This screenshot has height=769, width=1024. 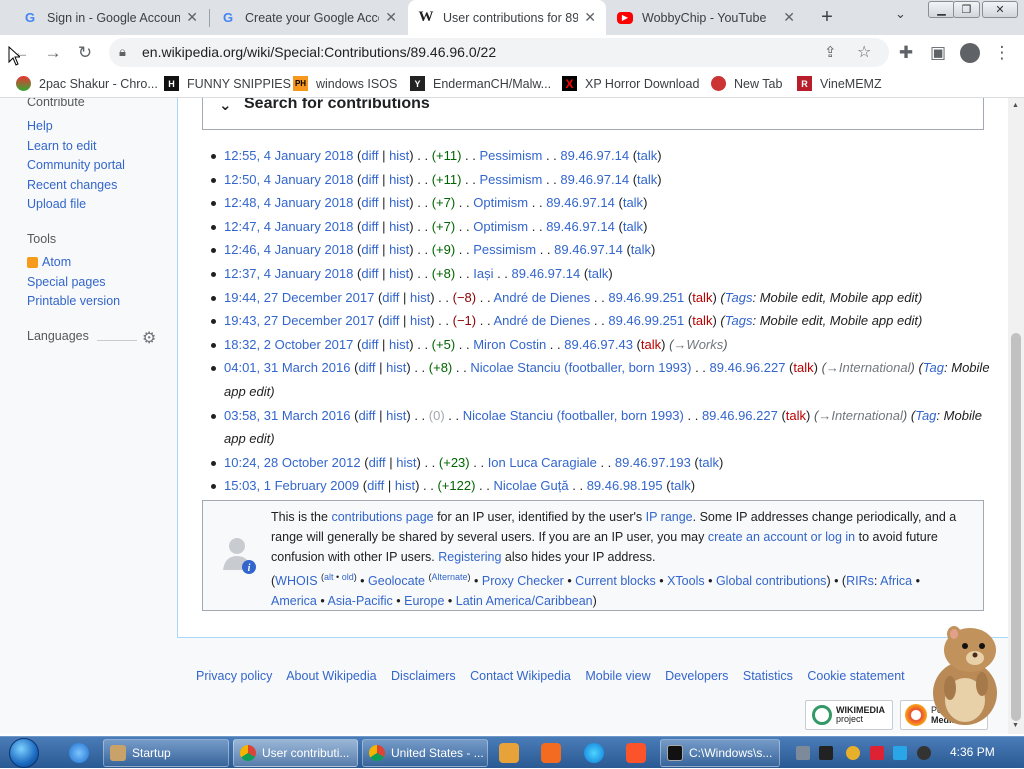 I want to click on timestamp-link: 12:48, 4 January 2018, so click(x=288, y=202).